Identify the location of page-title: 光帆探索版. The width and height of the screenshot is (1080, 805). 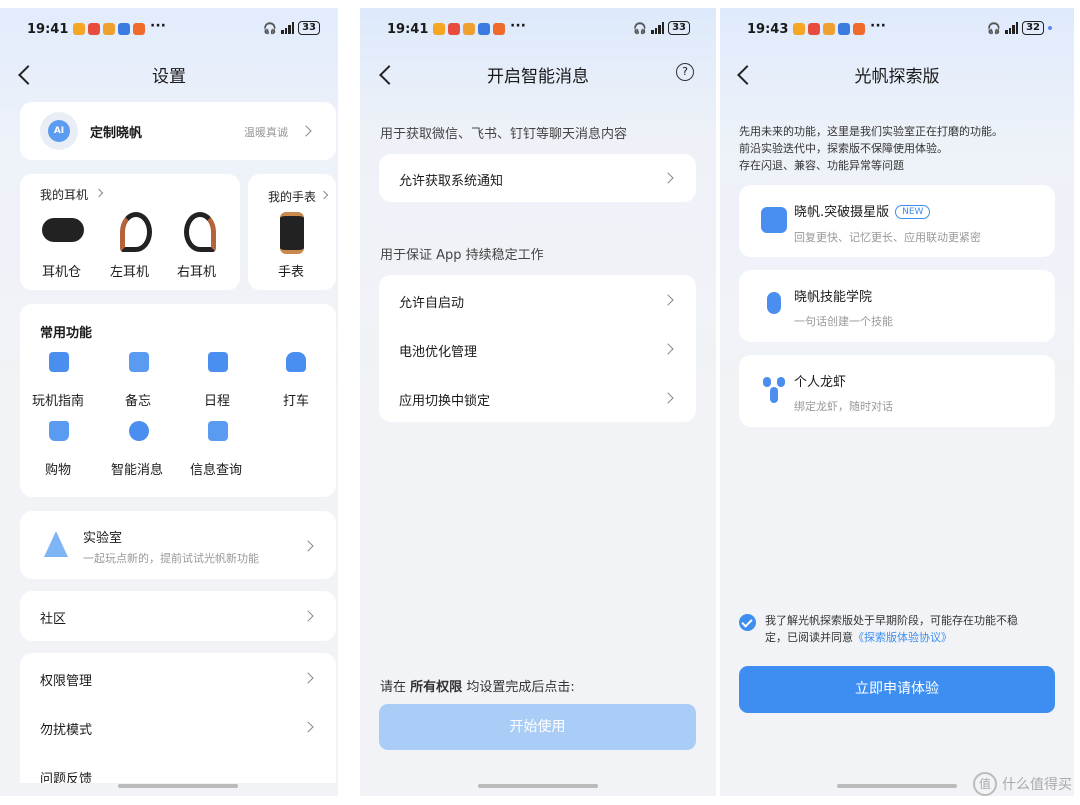
(897, 77).